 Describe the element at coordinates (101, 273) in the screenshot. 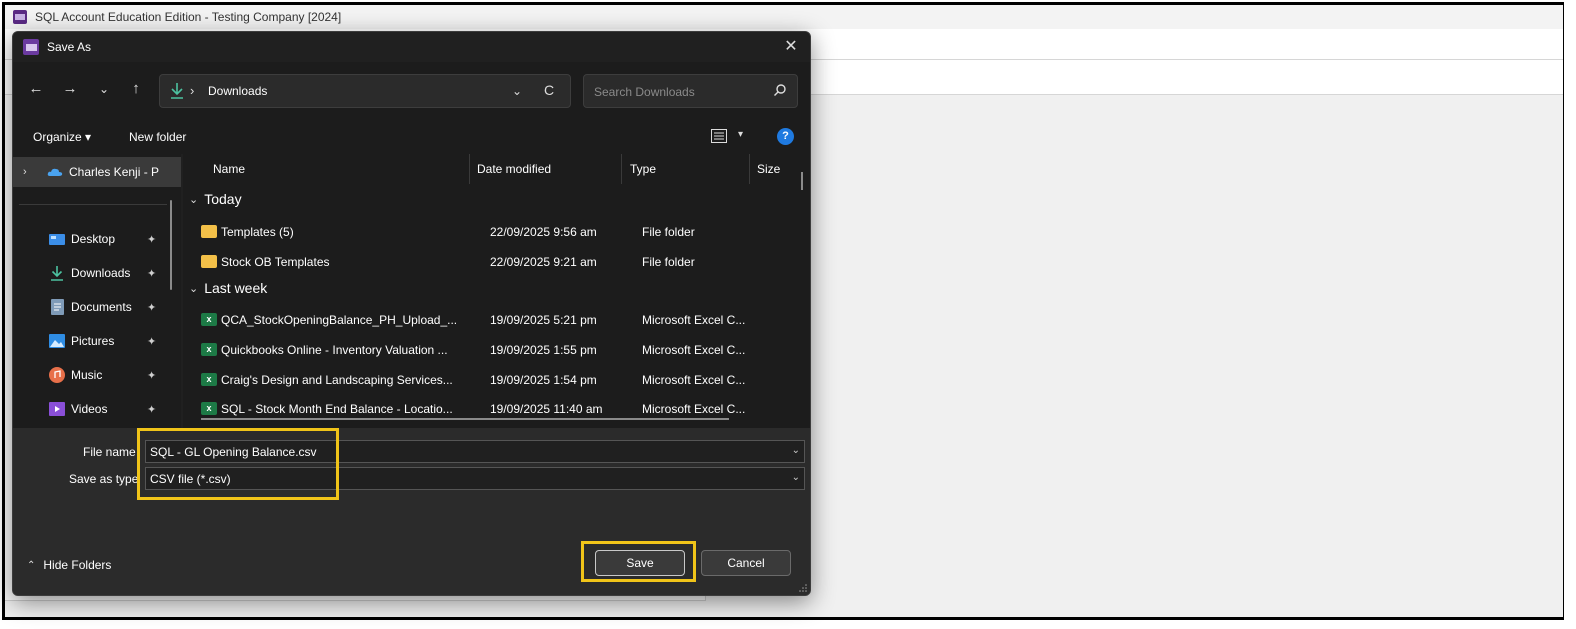

I see `sidebar-item-label: Downloads` at that location.